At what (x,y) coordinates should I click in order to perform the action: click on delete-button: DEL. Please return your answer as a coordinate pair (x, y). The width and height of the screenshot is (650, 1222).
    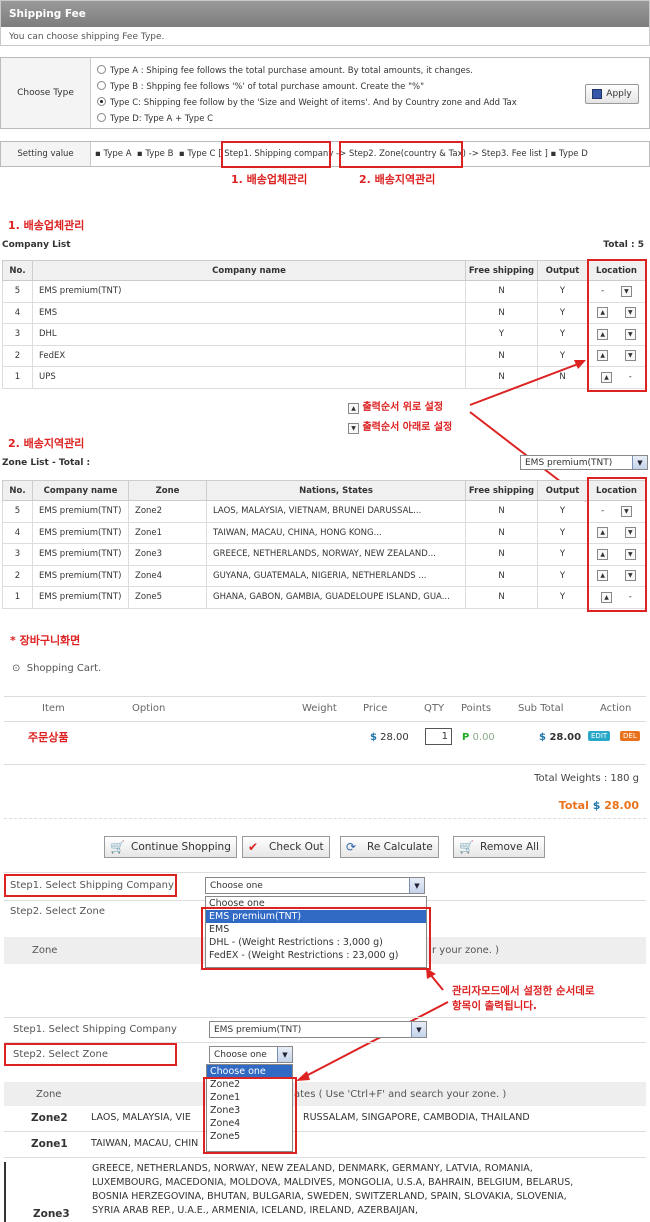
    Looking at the image, I should click on (630, 736).